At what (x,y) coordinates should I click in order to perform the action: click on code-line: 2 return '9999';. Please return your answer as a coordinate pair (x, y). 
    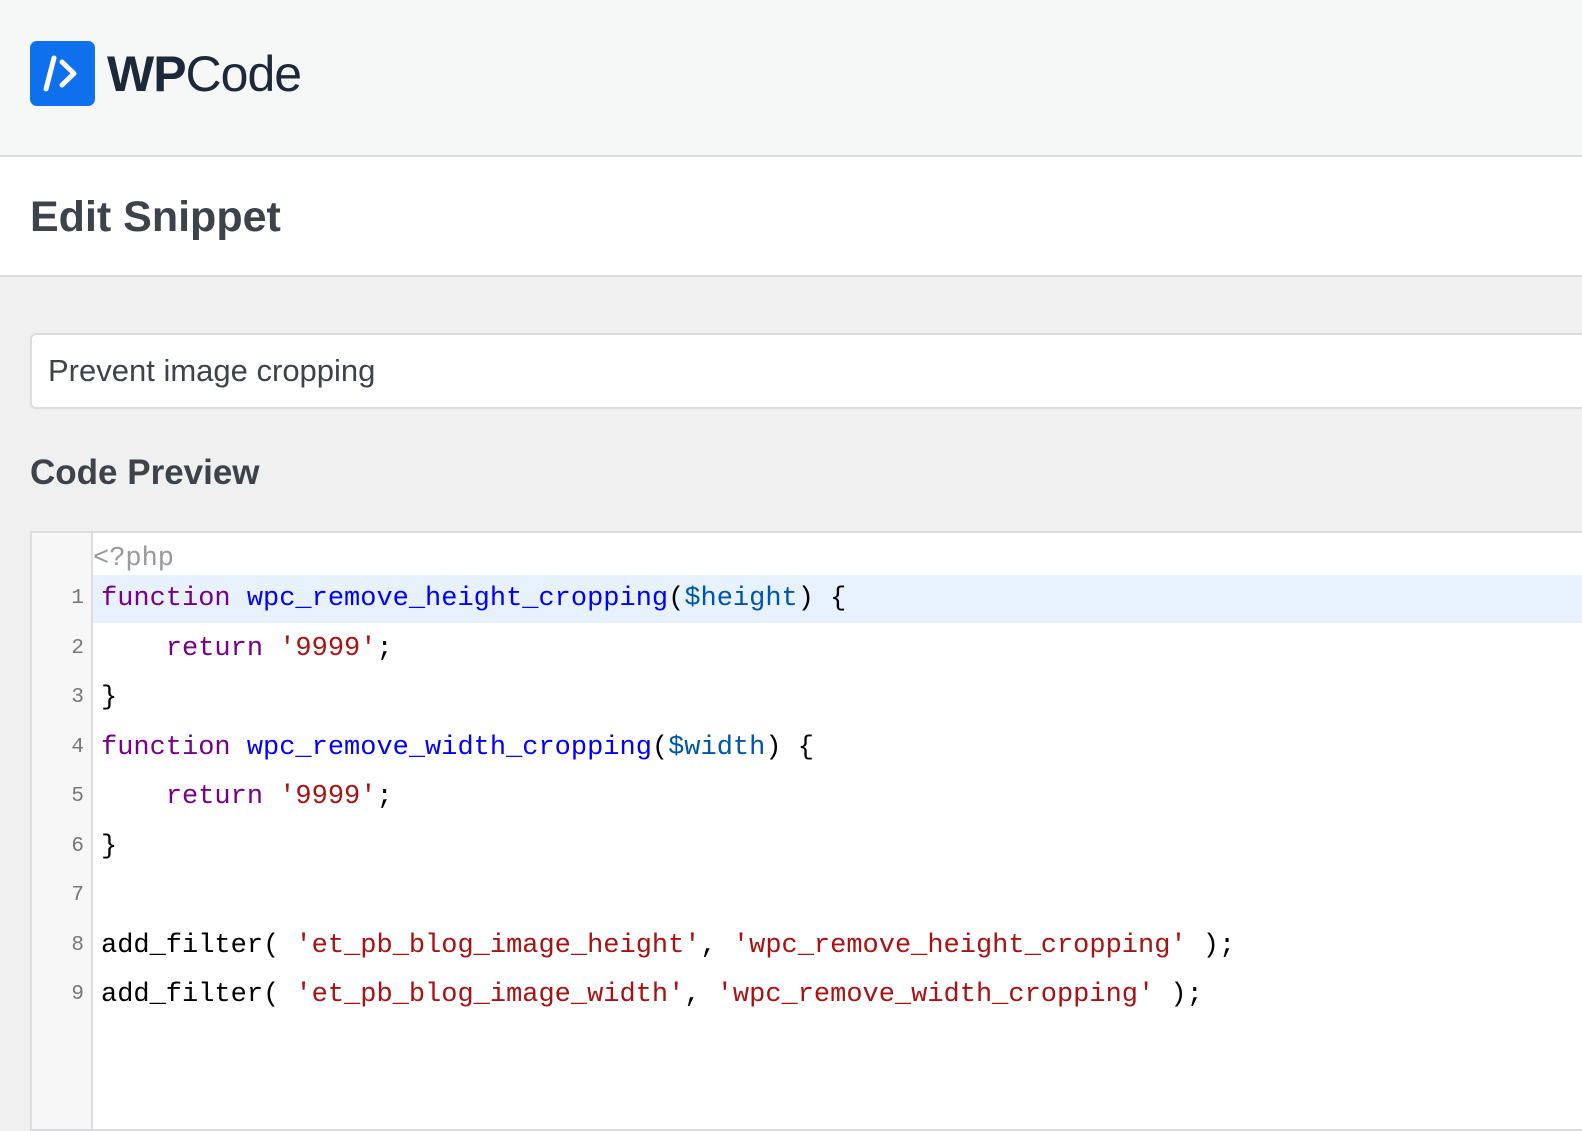
    Looking at the image, I should click on (807, 649).